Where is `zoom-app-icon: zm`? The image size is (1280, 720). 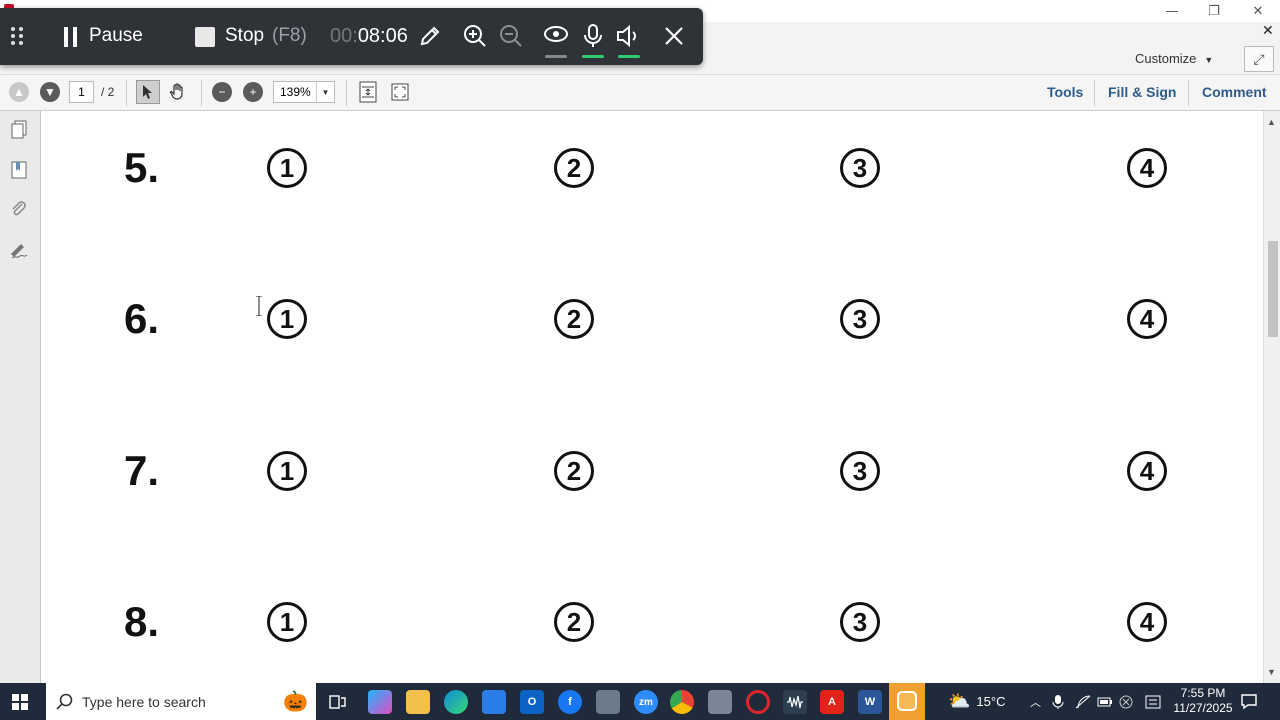 zoom-app-icon: zm is located at coordinates (646, 702).